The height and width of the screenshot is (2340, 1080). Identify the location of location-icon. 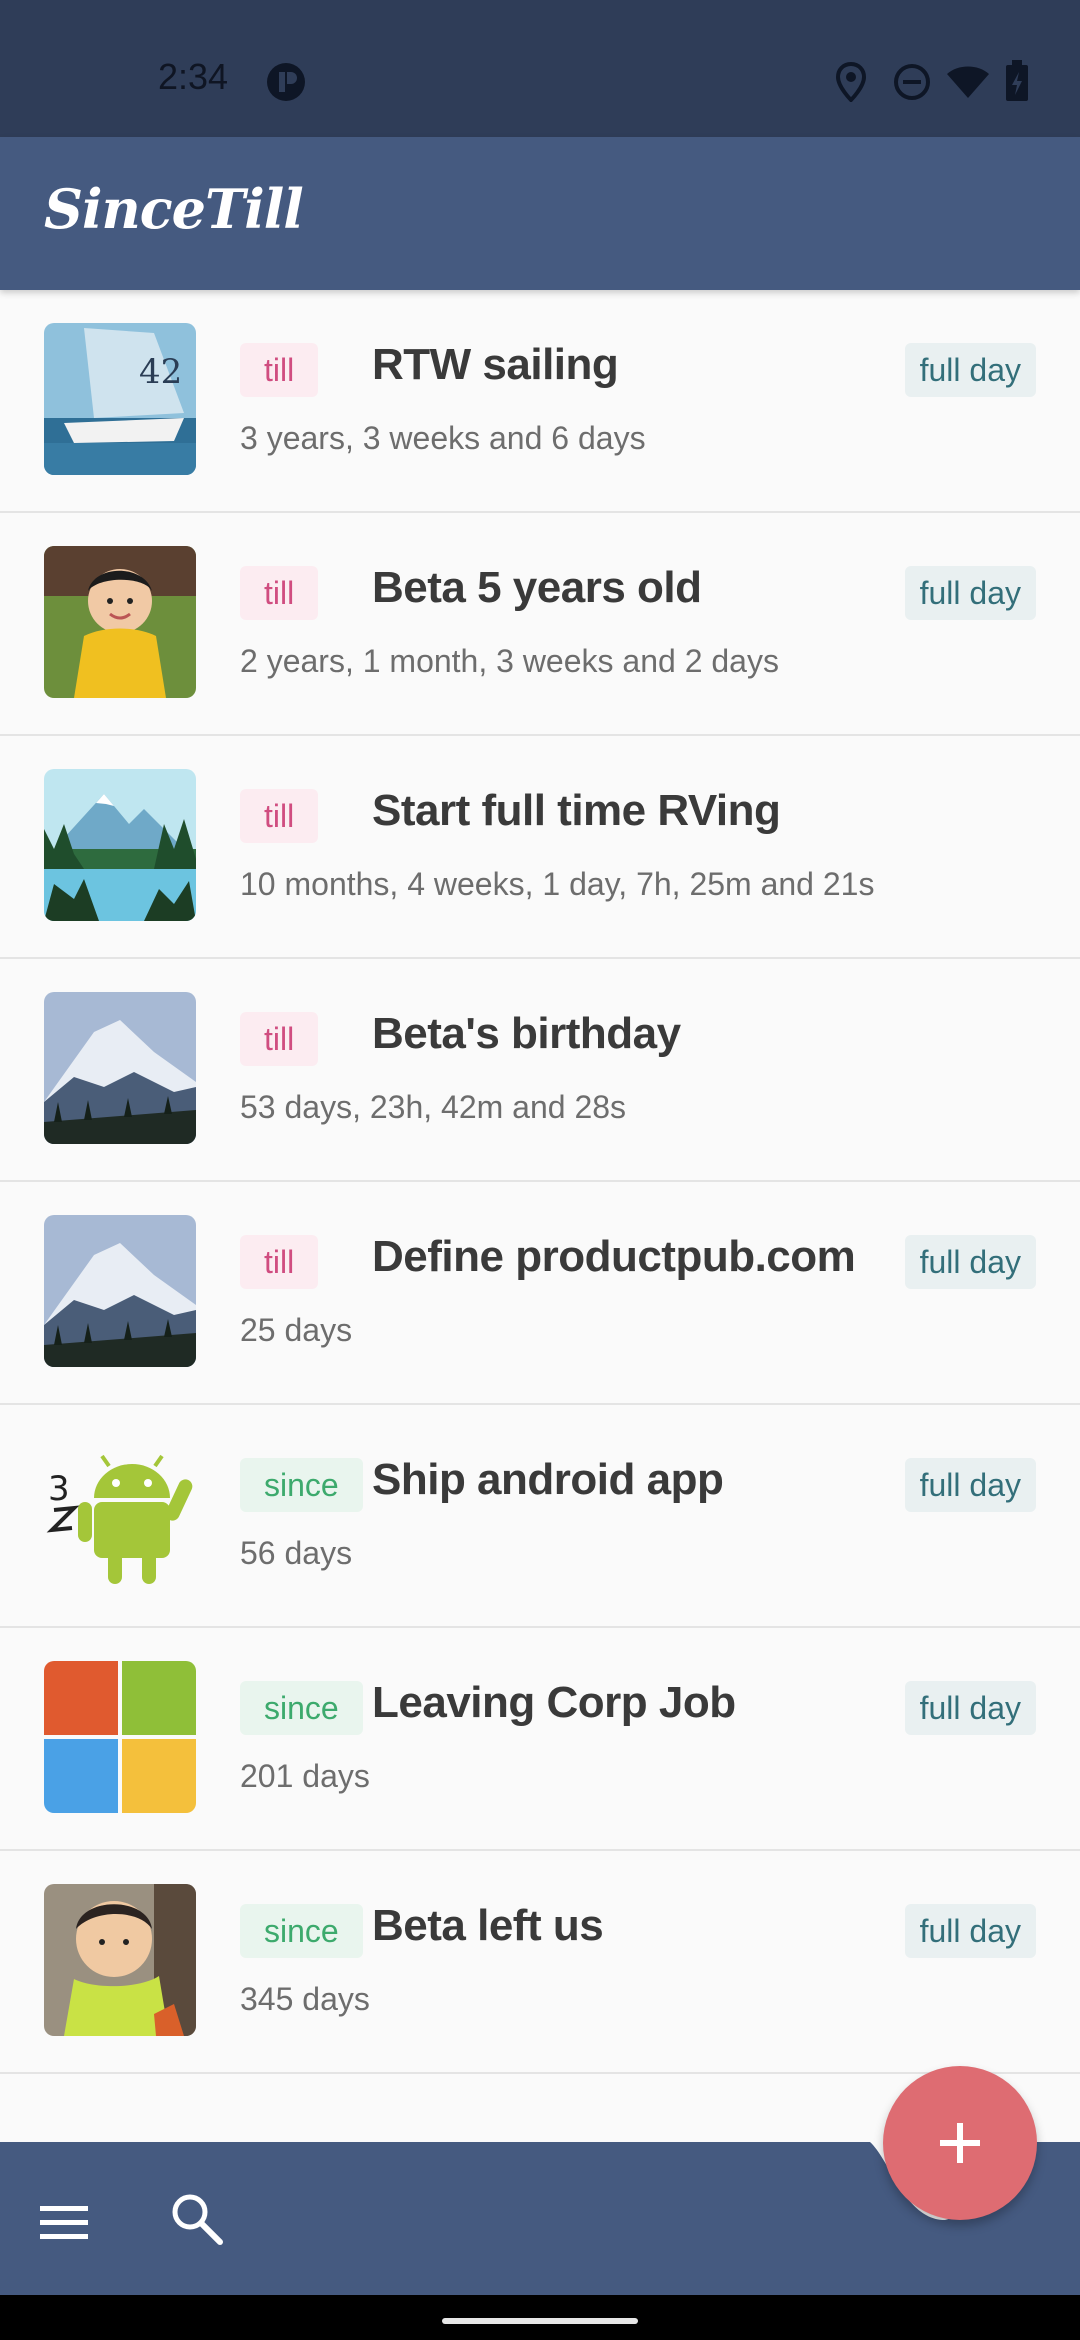
(851, 84).